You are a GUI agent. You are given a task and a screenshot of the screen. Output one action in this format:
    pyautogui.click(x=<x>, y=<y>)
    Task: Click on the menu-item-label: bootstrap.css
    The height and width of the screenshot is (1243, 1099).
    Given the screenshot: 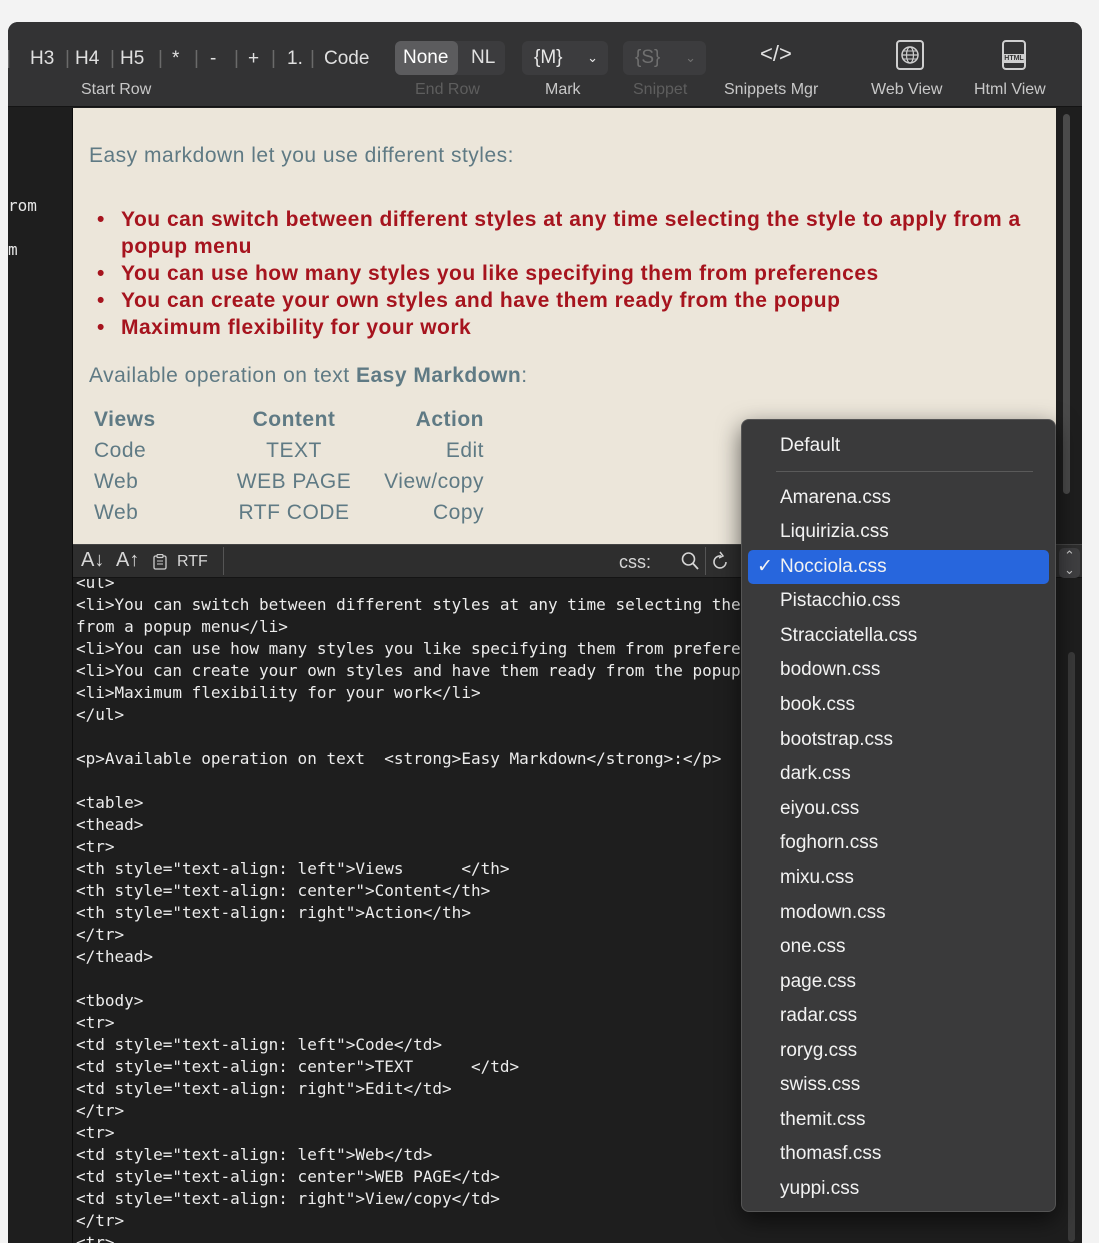 What is the action you would take?
    pyautogui.click(x=836, y=739)
    